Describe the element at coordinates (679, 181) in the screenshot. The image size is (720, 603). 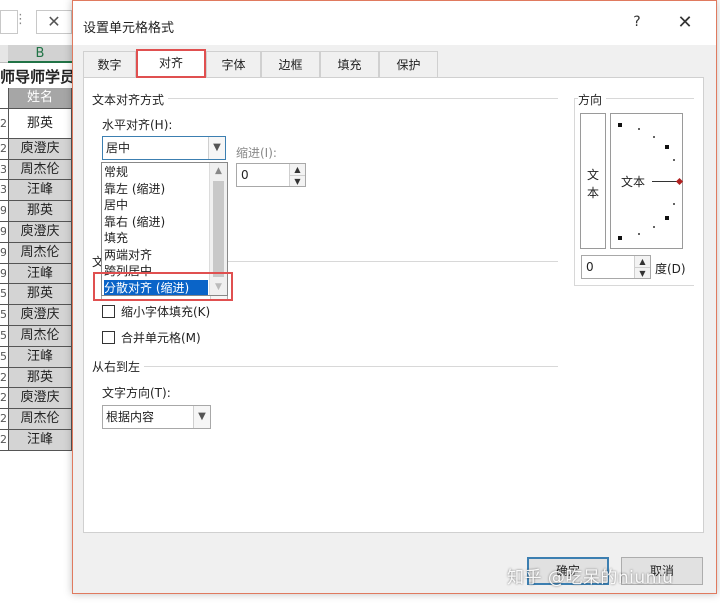
I see `dial-handle` at that location.